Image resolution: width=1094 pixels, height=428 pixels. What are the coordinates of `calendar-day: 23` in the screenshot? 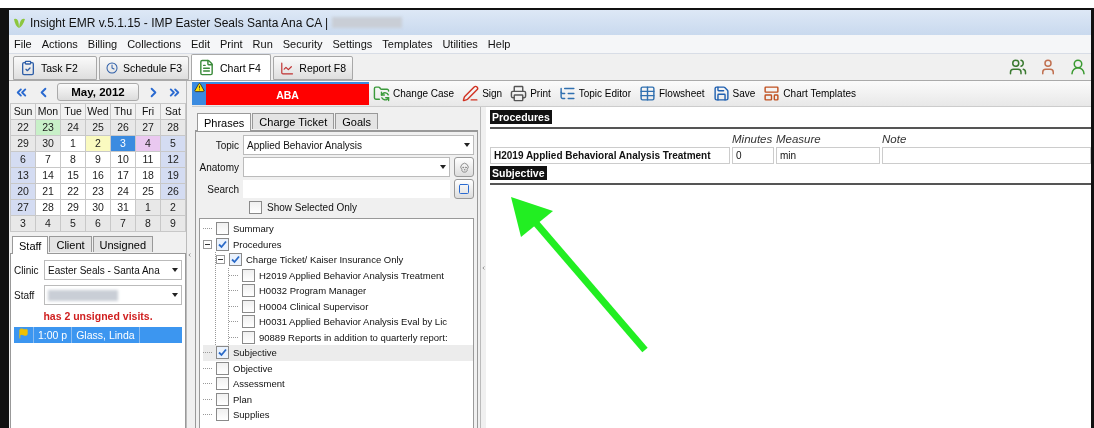 It's located at (48, 127).